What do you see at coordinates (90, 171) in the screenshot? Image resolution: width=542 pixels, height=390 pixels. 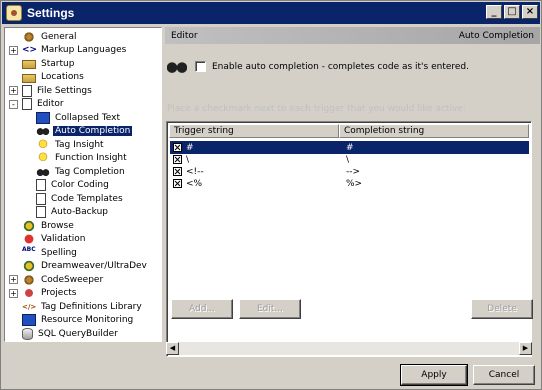 I see `tree-item-label: Tag Completion` at bounding box center [90, 171].